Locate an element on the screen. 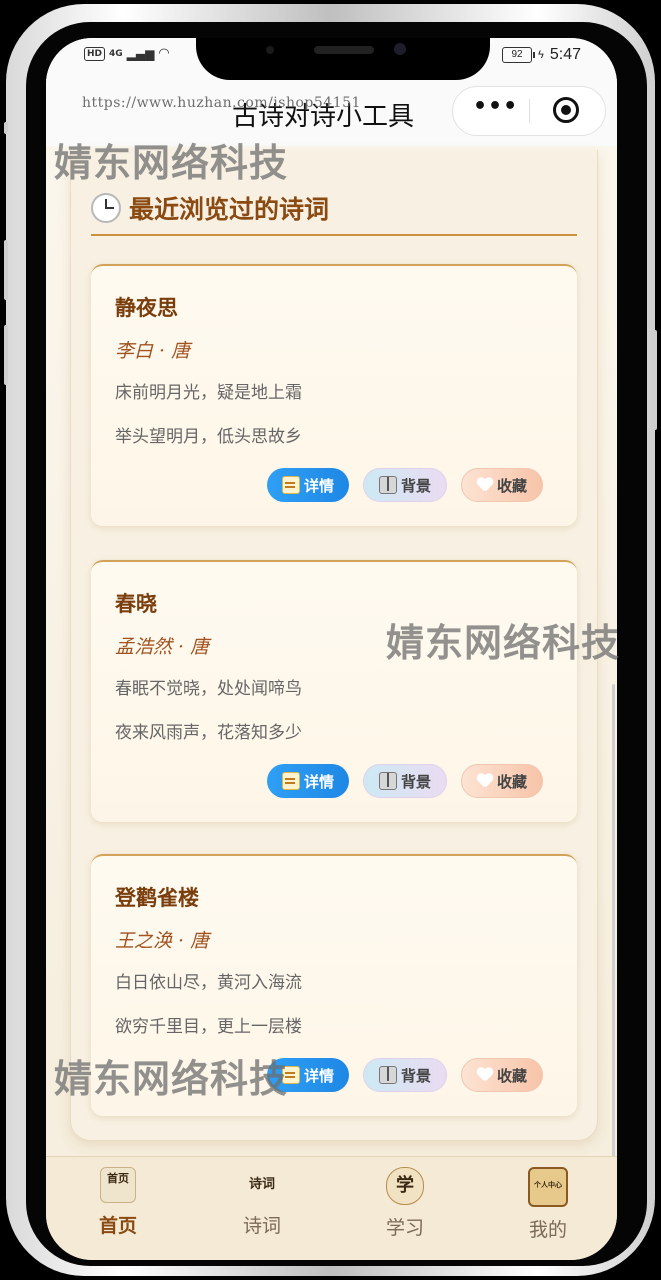  status-time: 5:47 is located at coordinates (565, 54).